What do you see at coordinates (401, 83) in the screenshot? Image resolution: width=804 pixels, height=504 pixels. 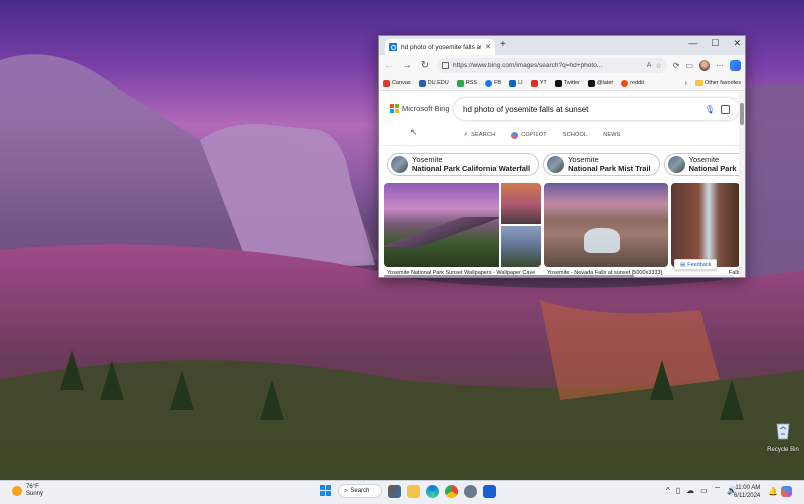 I see `favorite-label: Canvas` at bounding box center [401, 83].